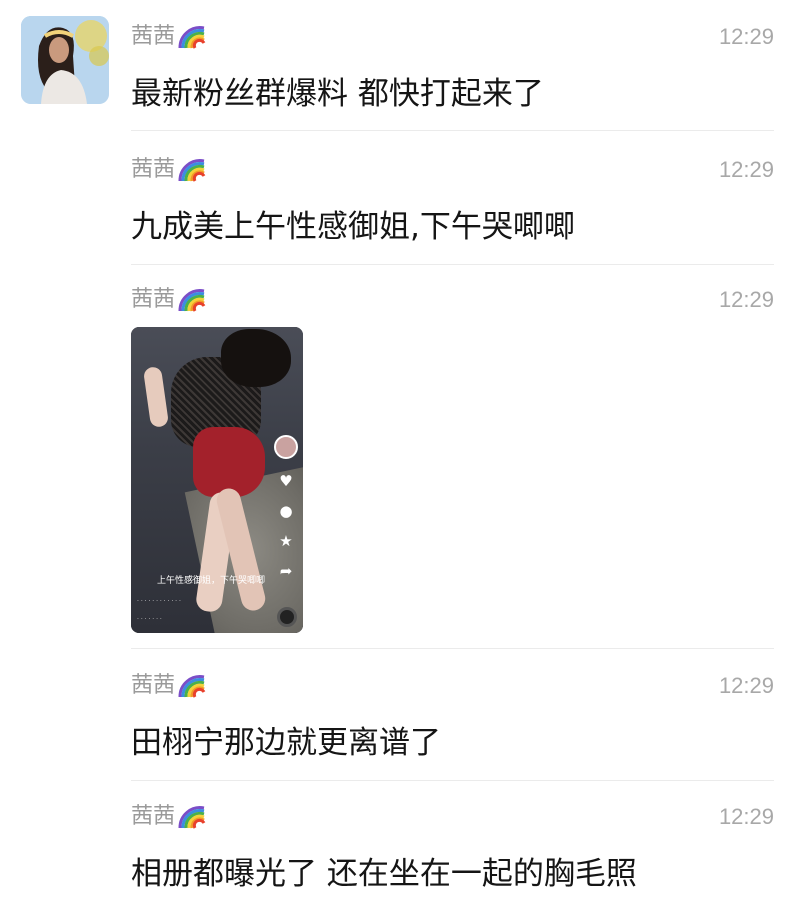 This screenshot has width=800, height=907. Describe the element at coordinates (452, 72) in the screenshot. I see `message-item: 茜茜 12:29 最新粉丝群爆料 都快打起来了` at that location.